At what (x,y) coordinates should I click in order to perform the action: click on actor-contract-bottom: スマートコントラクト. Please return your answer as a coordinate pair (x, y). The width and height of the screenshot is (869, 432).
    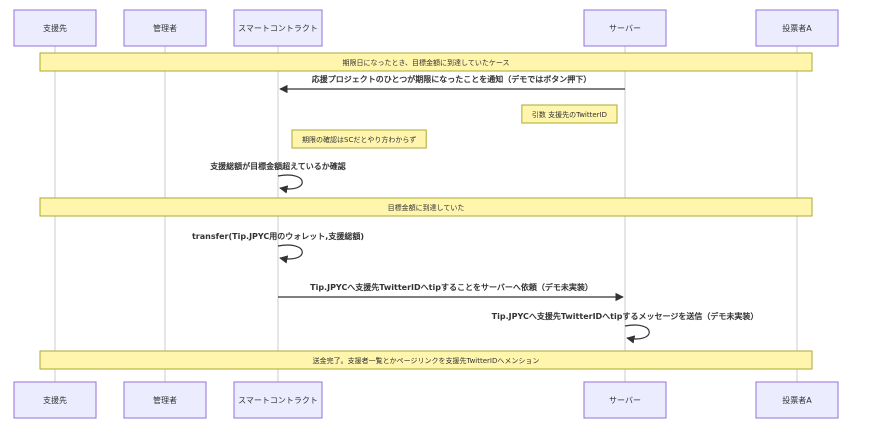
    Looking at the image, I should click on (278, 400).